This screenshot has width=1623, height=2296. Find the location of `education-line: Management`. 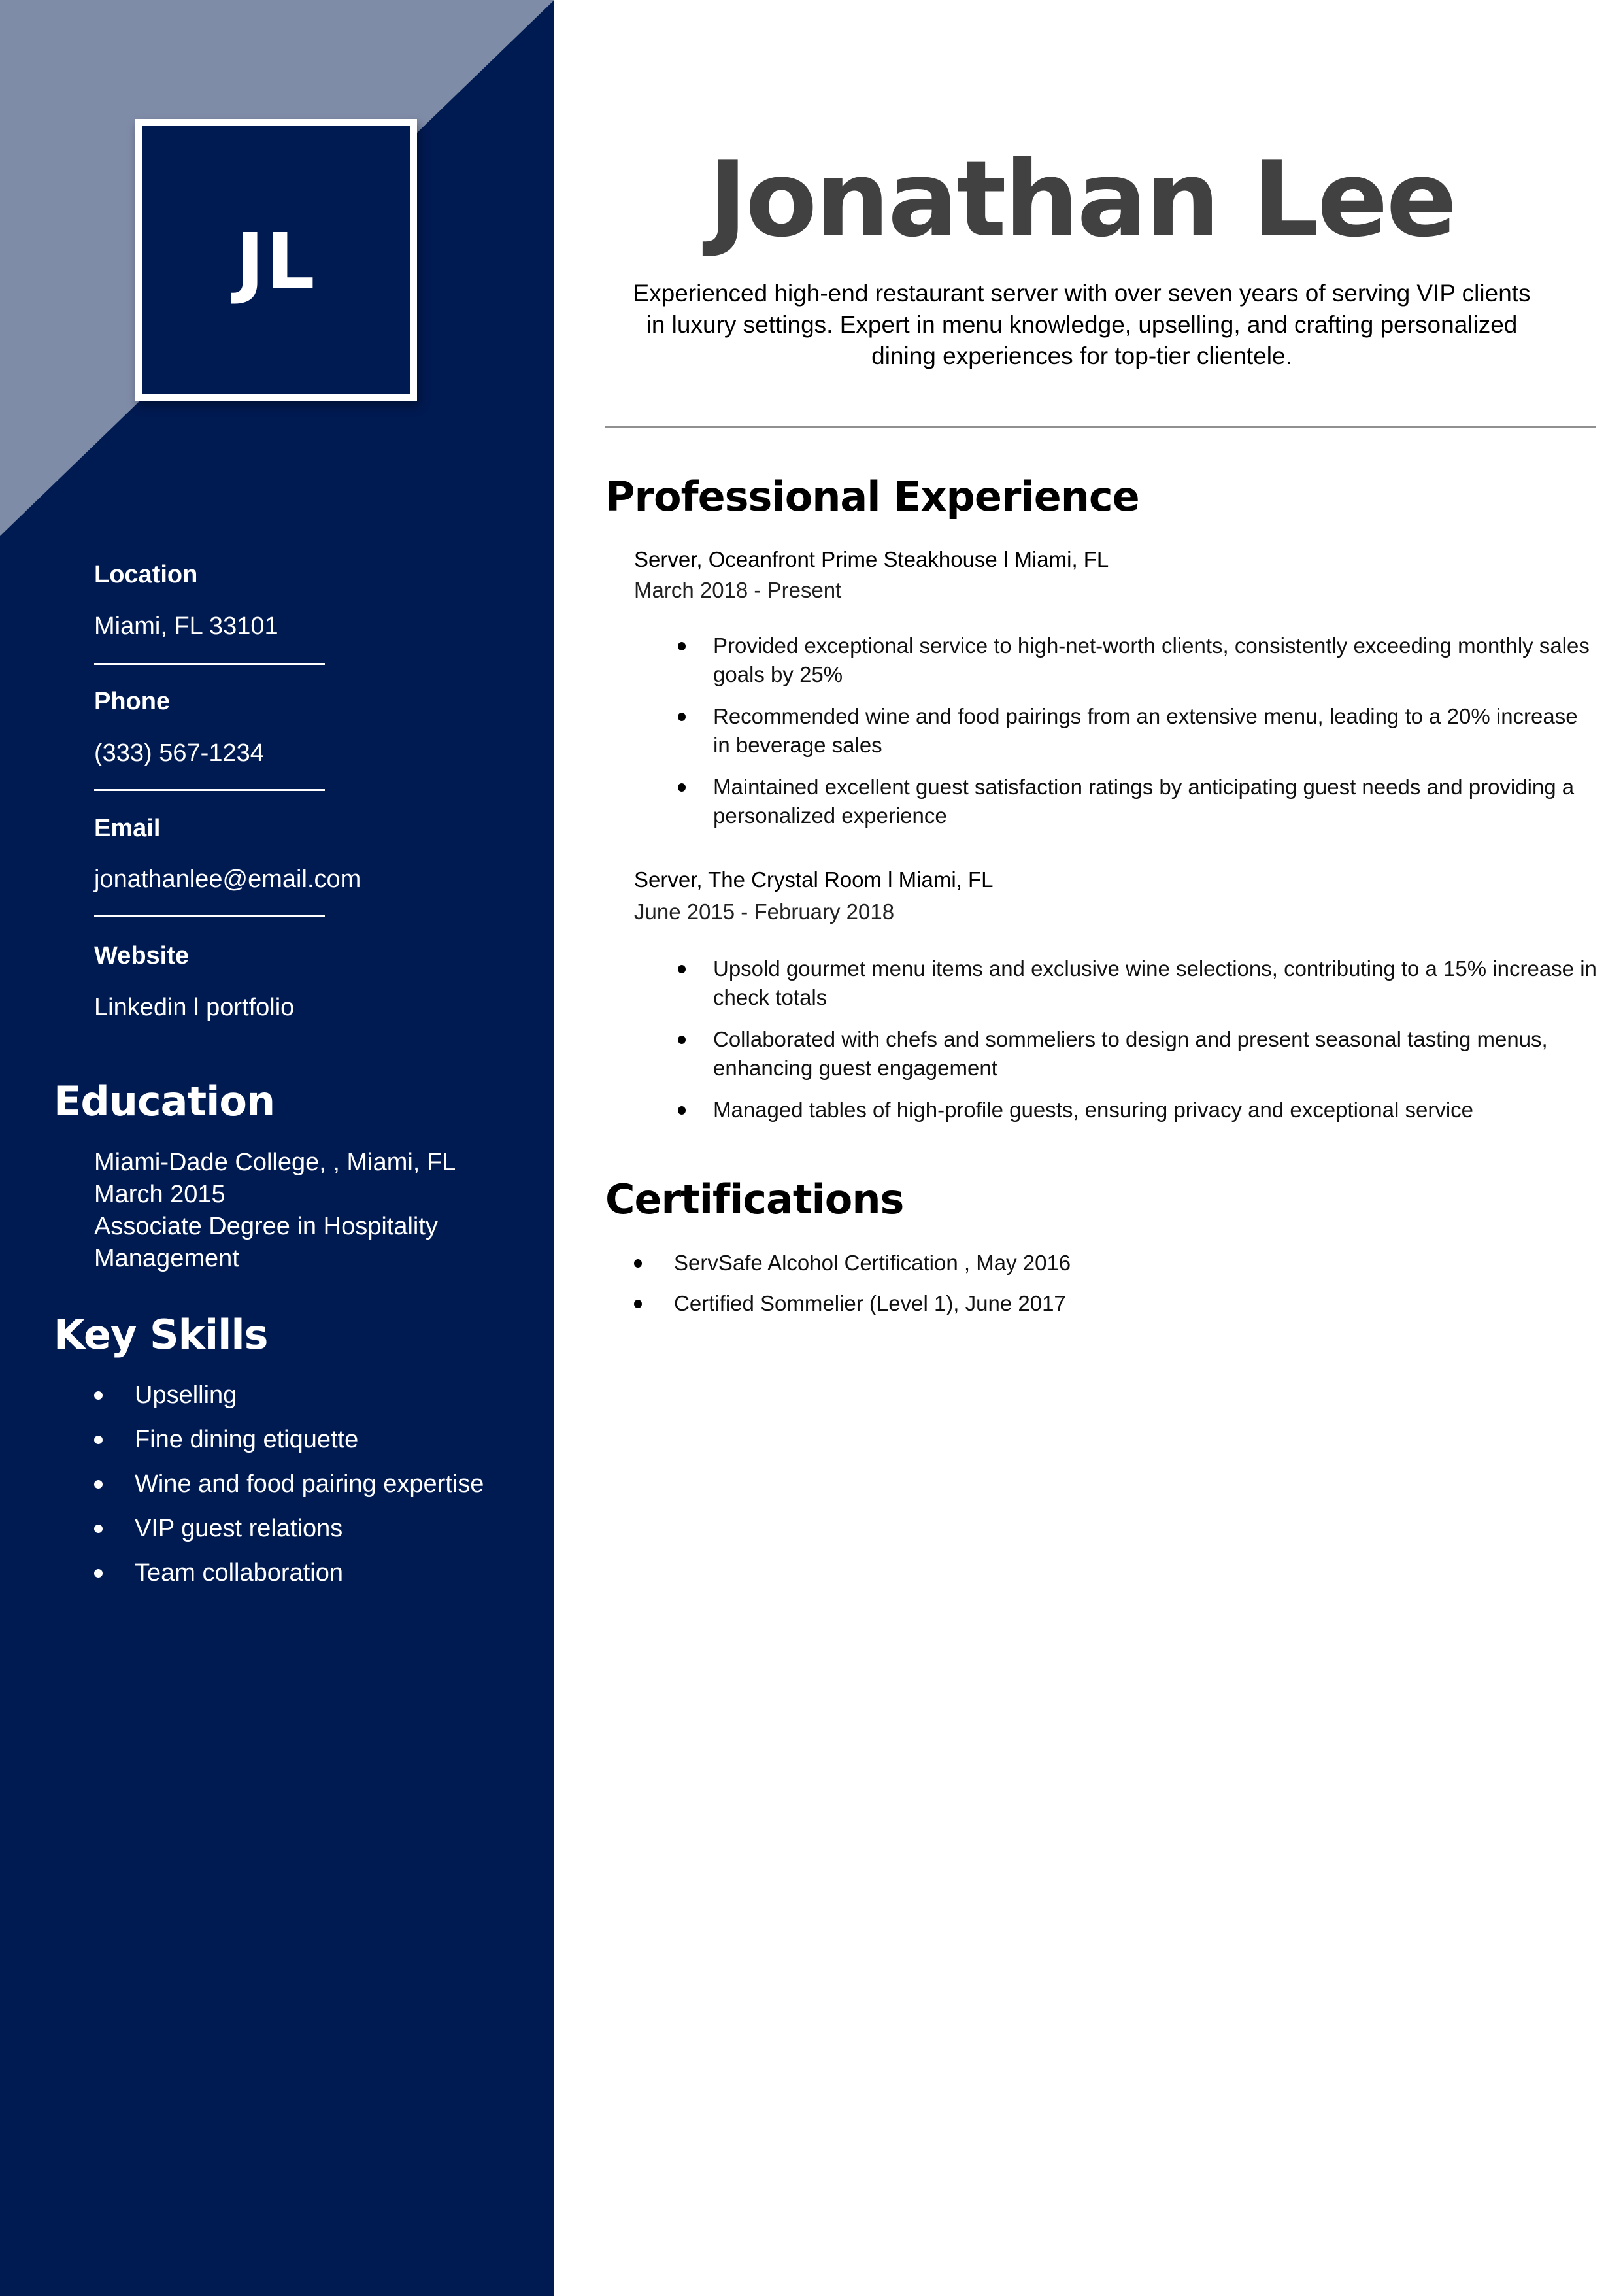

education-line: Management is located at coordinates (166, 1259).